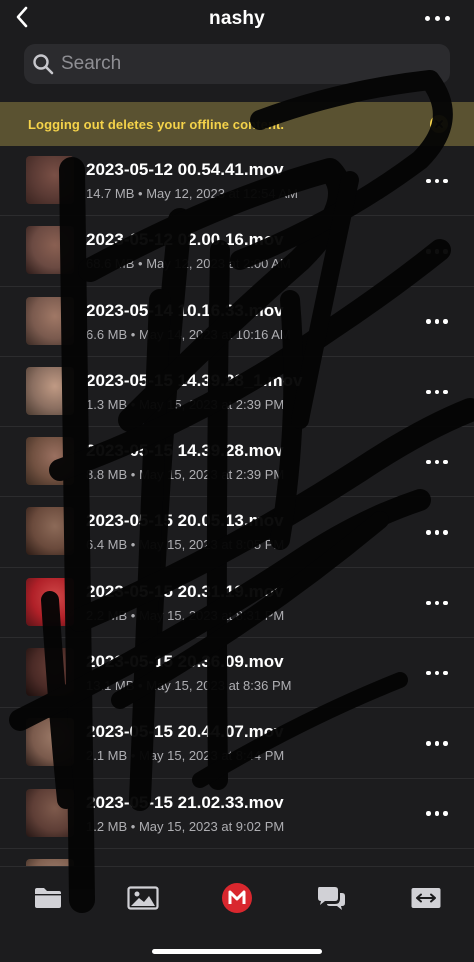  What do you see at coordinates (241, 64) in the screenshot?
I see `search-input` at bounding box center [241, 64].